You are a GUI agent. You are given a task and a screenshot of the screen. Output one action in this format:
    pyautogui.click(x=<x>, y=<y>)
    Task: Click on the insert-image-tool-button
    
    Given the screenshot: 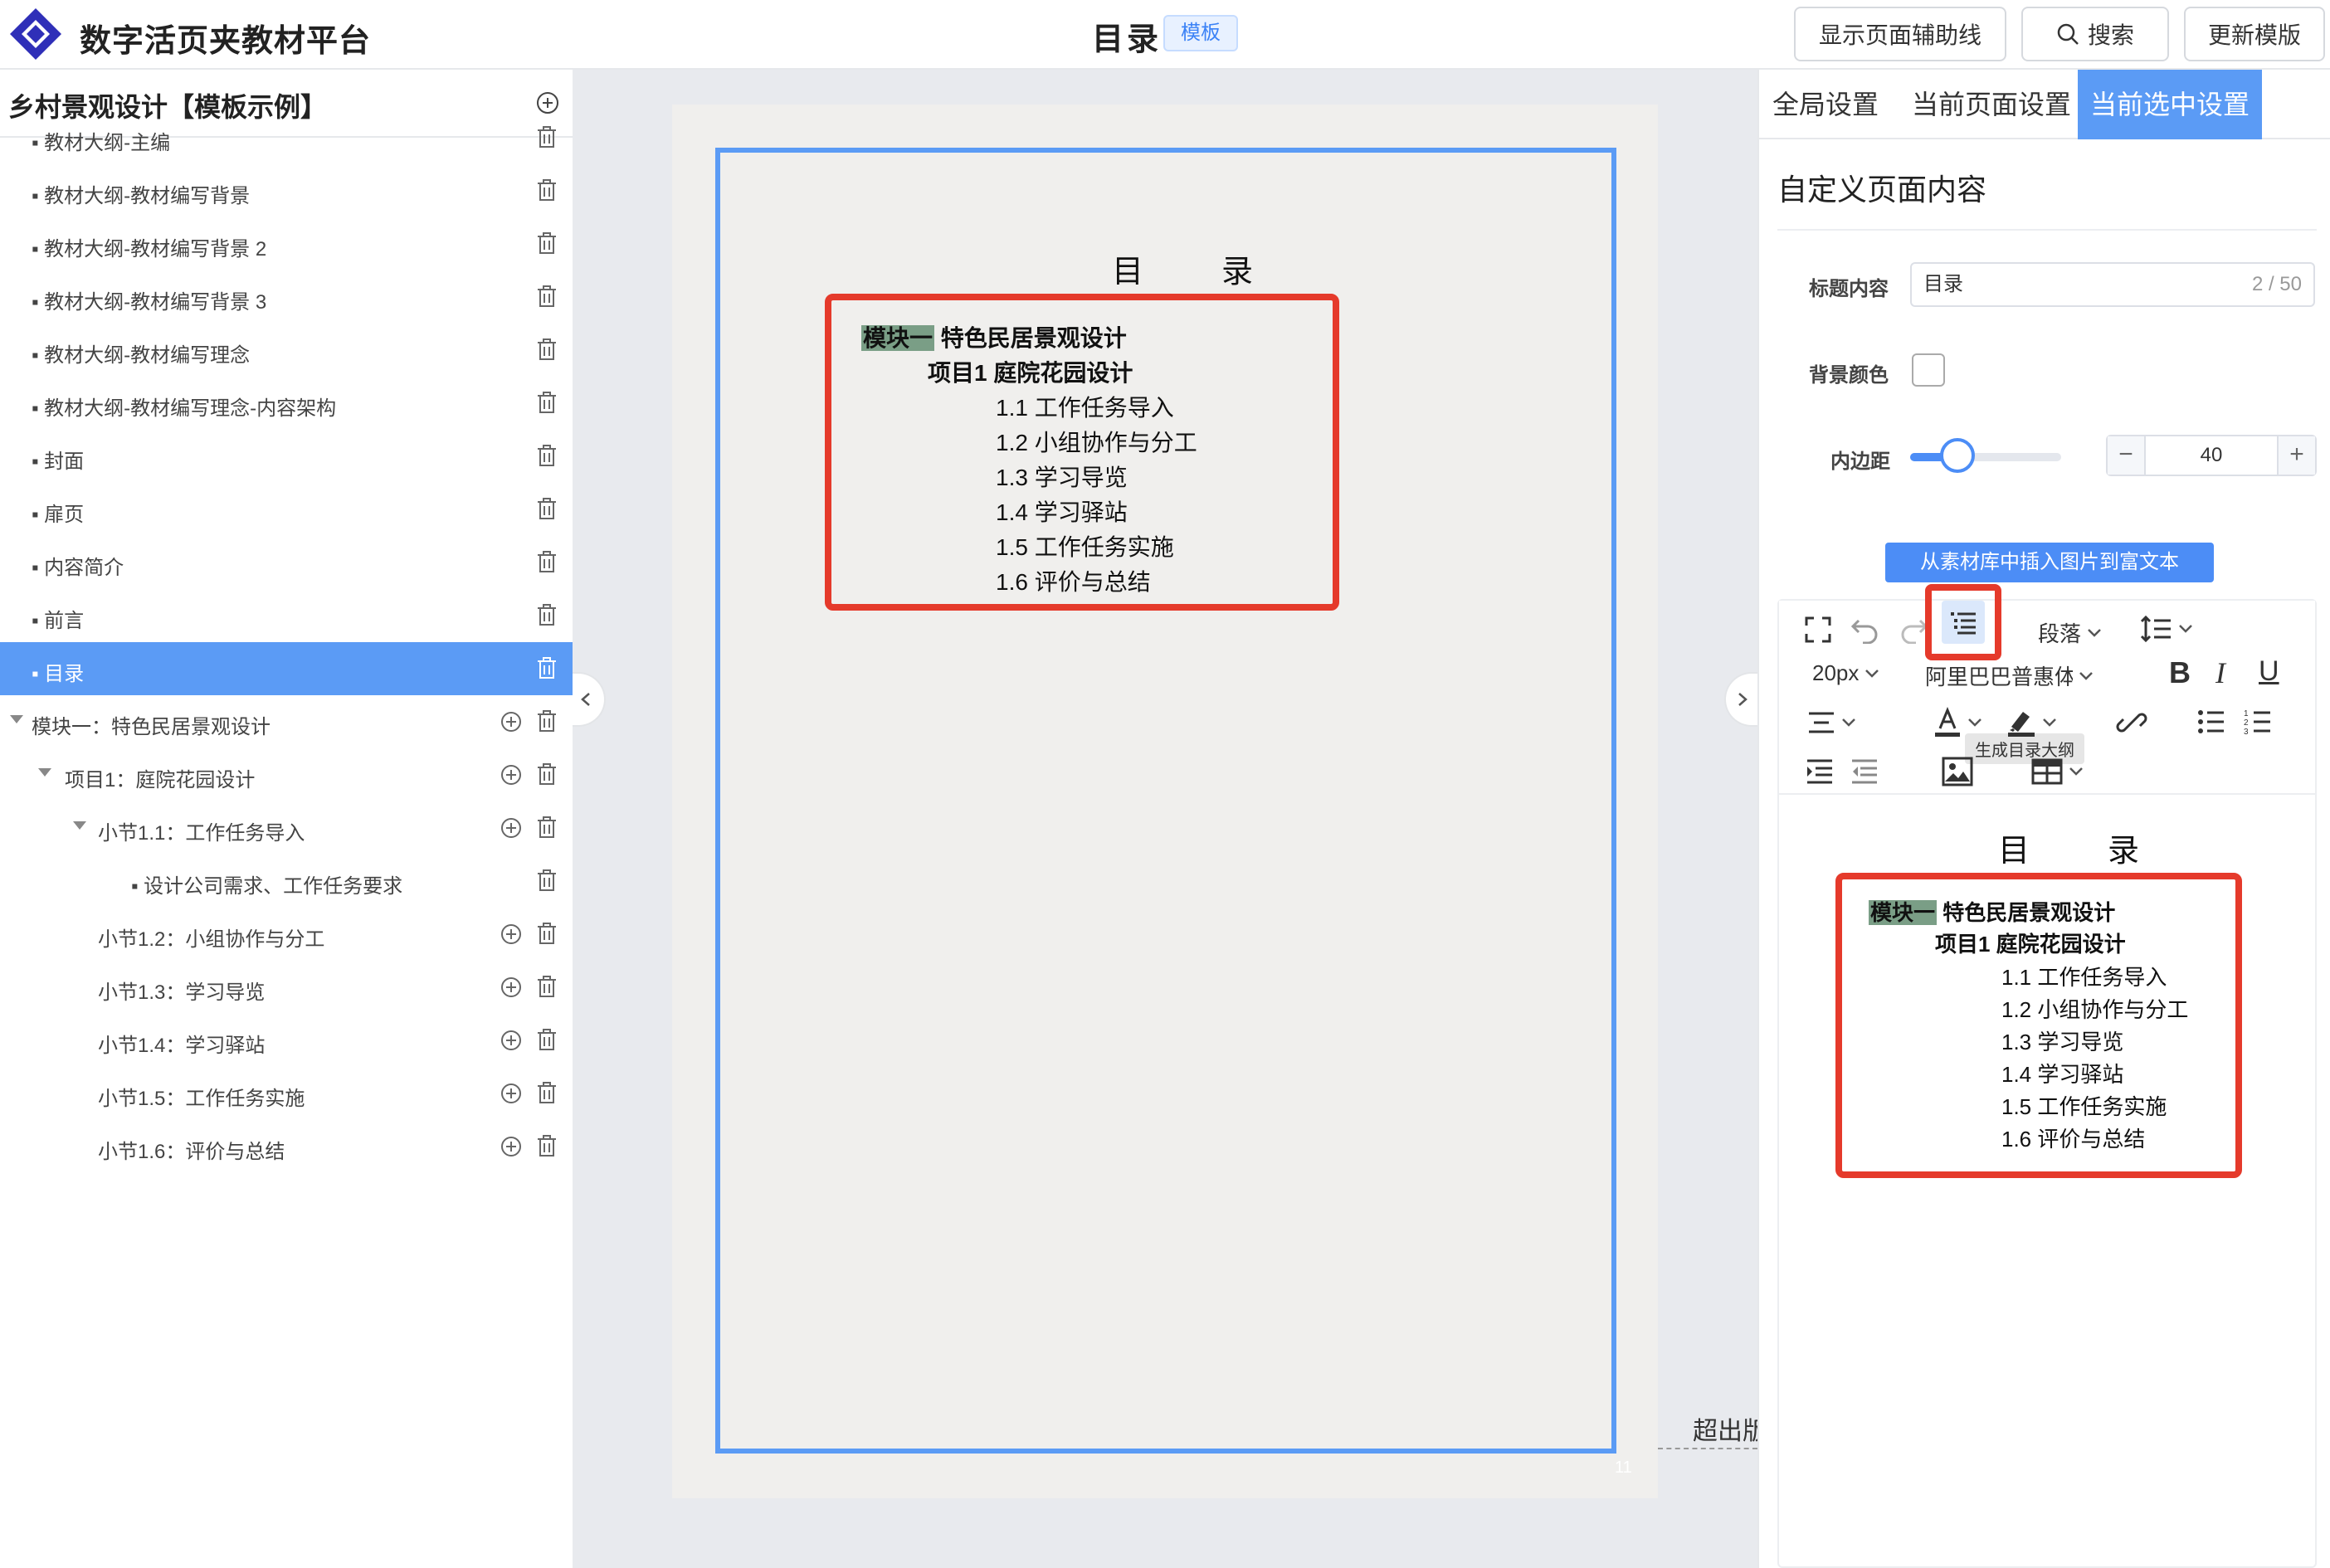 What is the action you would take?
    pyautogui.click(x=1957, y=771)
    